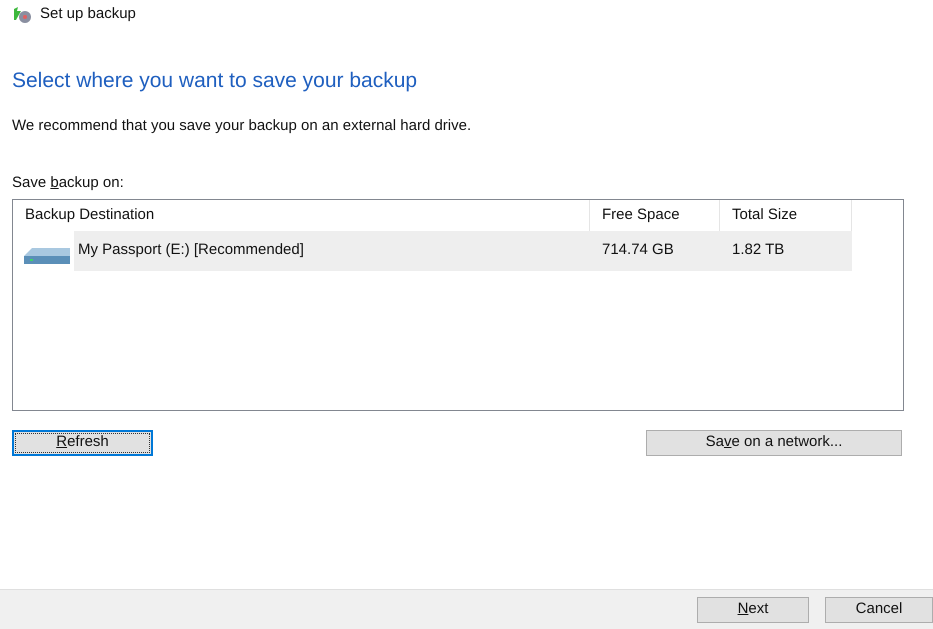 The height and width of the screenshot is (629, 933). What do you see at coordinates (638, 250) in the screenshot?
I see `table-cell-text: 714.74 GB` at bounding box center [638, 250].